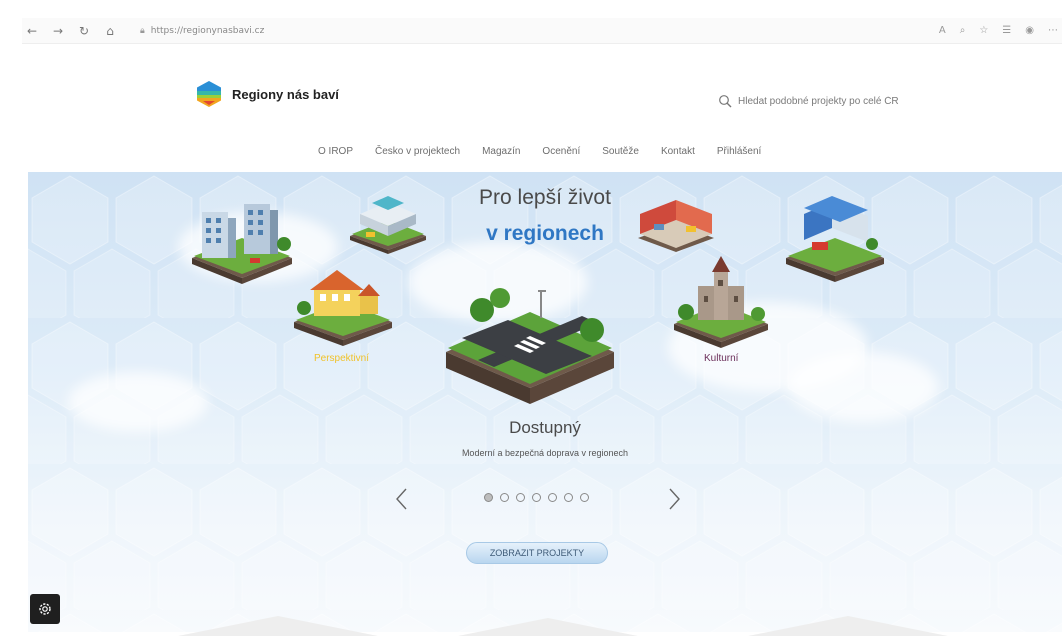 The width and height of the screenshot is (1062, 642). Describe the element at coordinates (678, 151) in the screenshot. I see `nav-item-kontakt: Kontakt` at that location.